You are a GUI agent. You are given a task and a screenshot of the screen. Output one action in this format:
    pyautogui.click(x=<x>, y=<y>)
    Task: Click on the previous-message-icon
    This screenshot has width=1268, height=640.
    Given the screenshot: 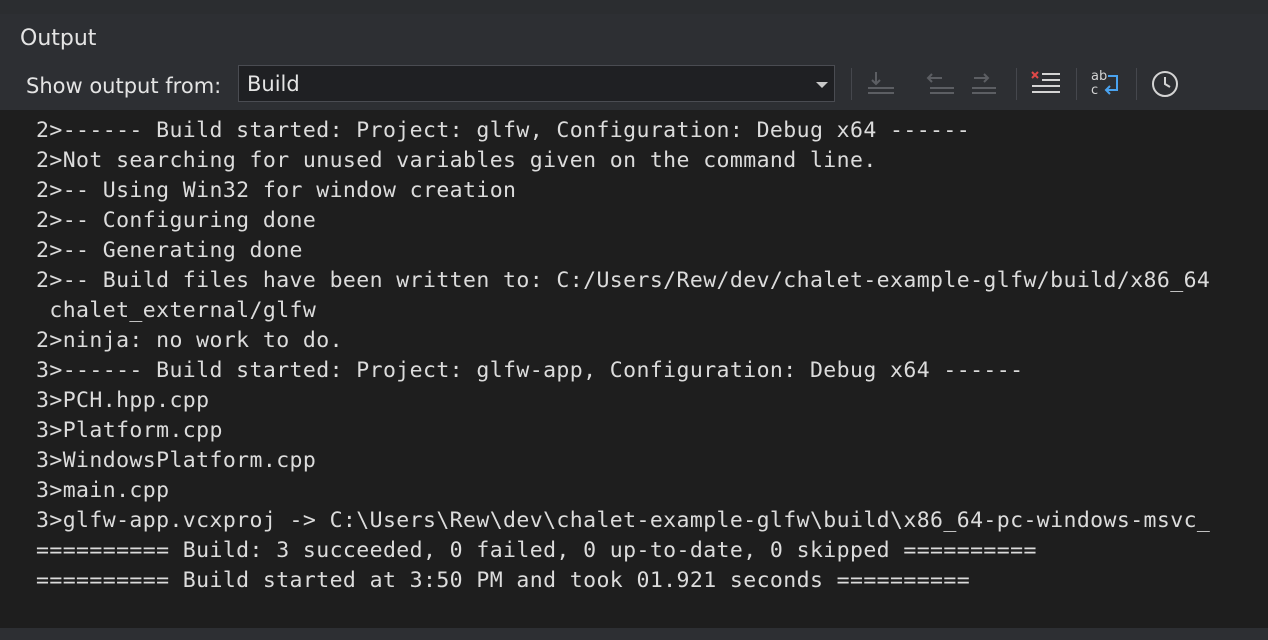 What is the action you would take?
    pyautogui.click(x=940, y=83)
    